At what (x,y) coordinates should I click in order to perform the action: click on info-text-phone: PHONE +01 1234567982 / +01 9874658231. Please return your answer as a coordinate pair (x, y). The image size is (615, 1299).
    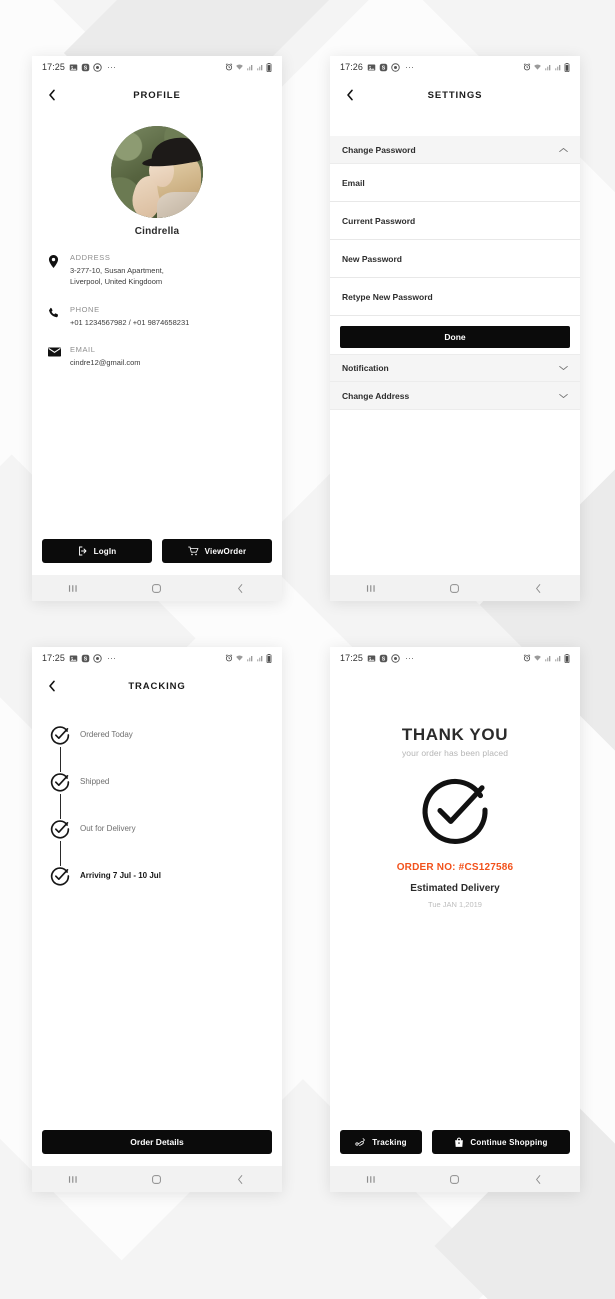
    Looking at the image, I should click on (168, 316).